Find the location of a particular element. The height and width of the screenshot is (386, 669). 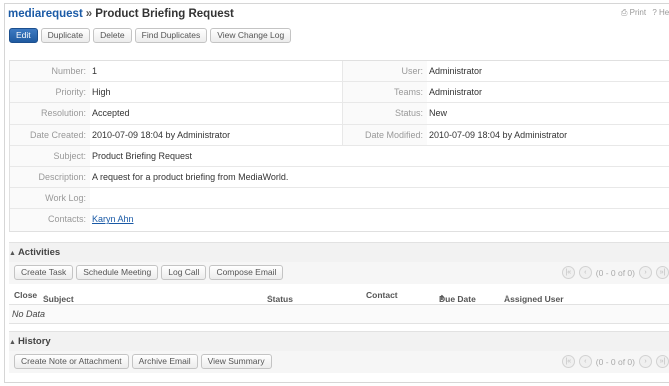

activities-header: ▲ Activities is located at coordinates (339, 252).